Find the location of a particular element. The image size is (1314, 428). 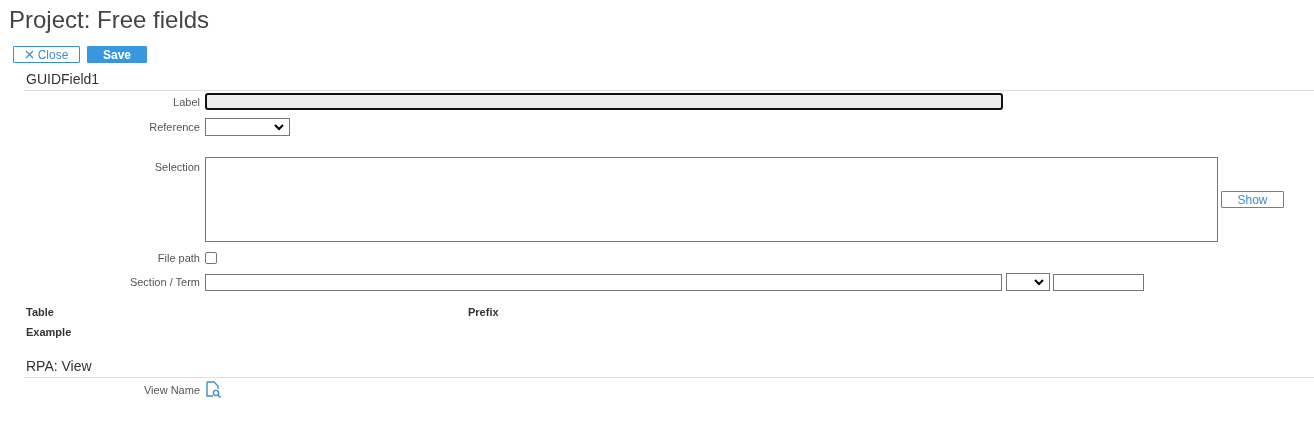

save-button: Save is located at coordinates (117, 54).